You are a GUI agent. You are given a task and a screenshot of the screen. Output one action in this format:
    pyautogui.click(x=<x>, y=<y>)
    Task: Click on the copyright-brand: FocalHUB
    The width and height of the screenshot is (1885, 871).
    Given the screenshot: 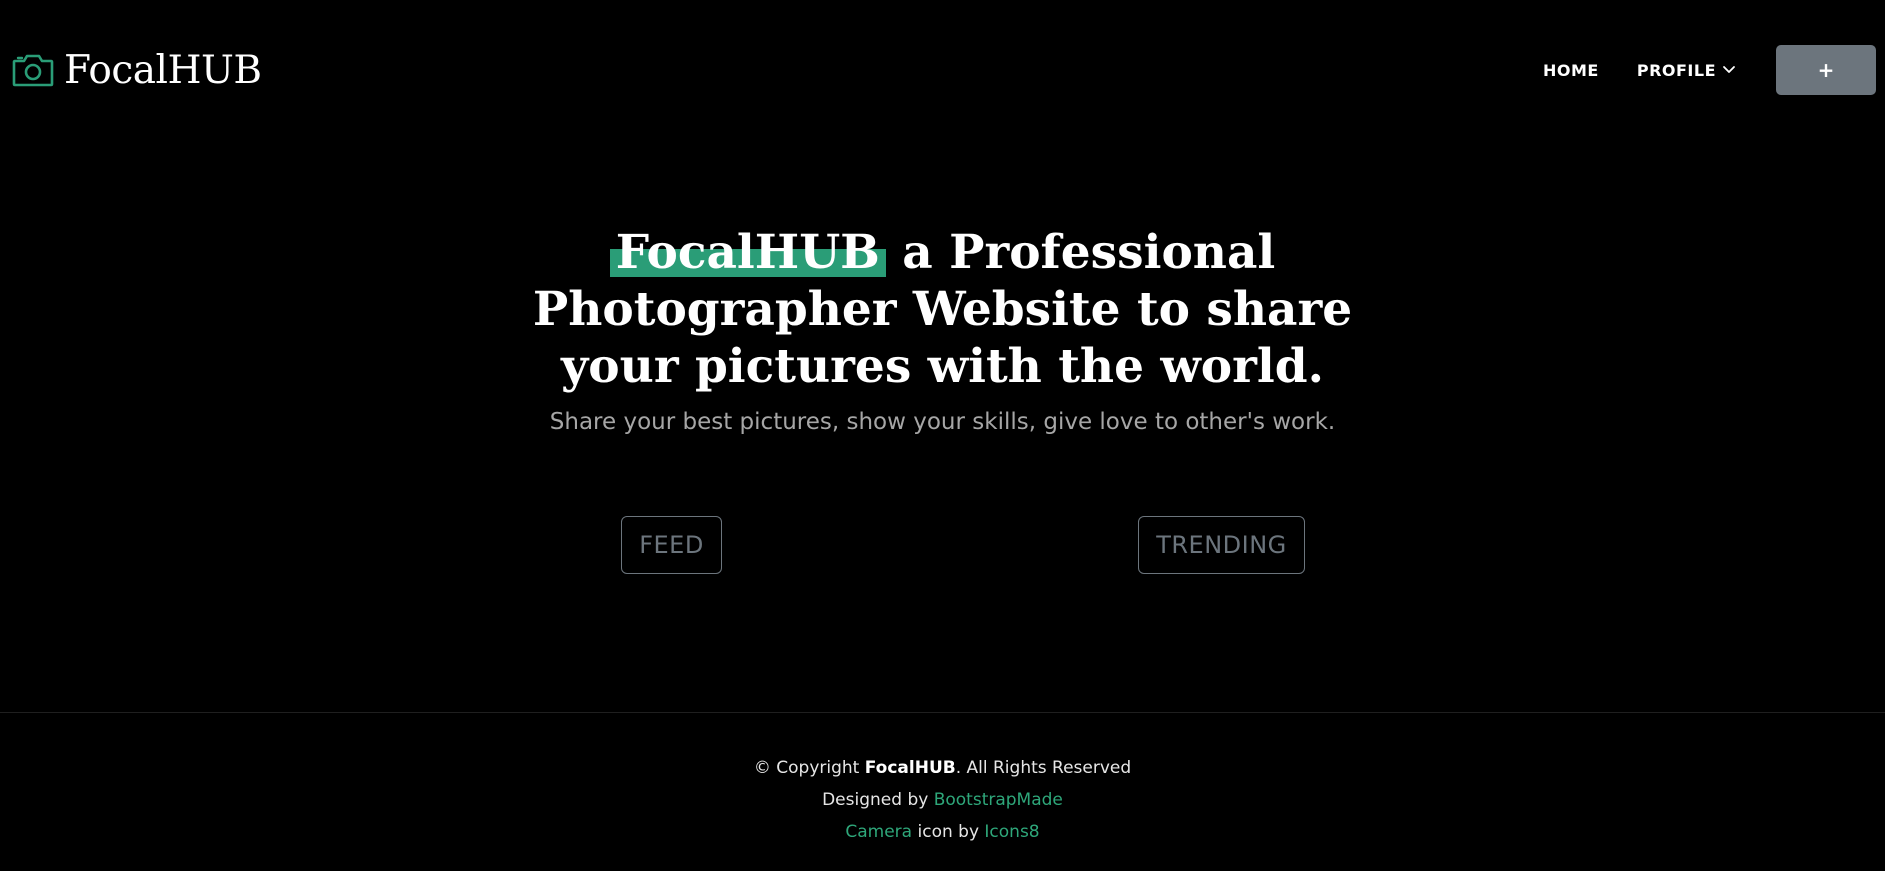 What is the action you would take?
    pyautogui.click(x=910, y=768)
    